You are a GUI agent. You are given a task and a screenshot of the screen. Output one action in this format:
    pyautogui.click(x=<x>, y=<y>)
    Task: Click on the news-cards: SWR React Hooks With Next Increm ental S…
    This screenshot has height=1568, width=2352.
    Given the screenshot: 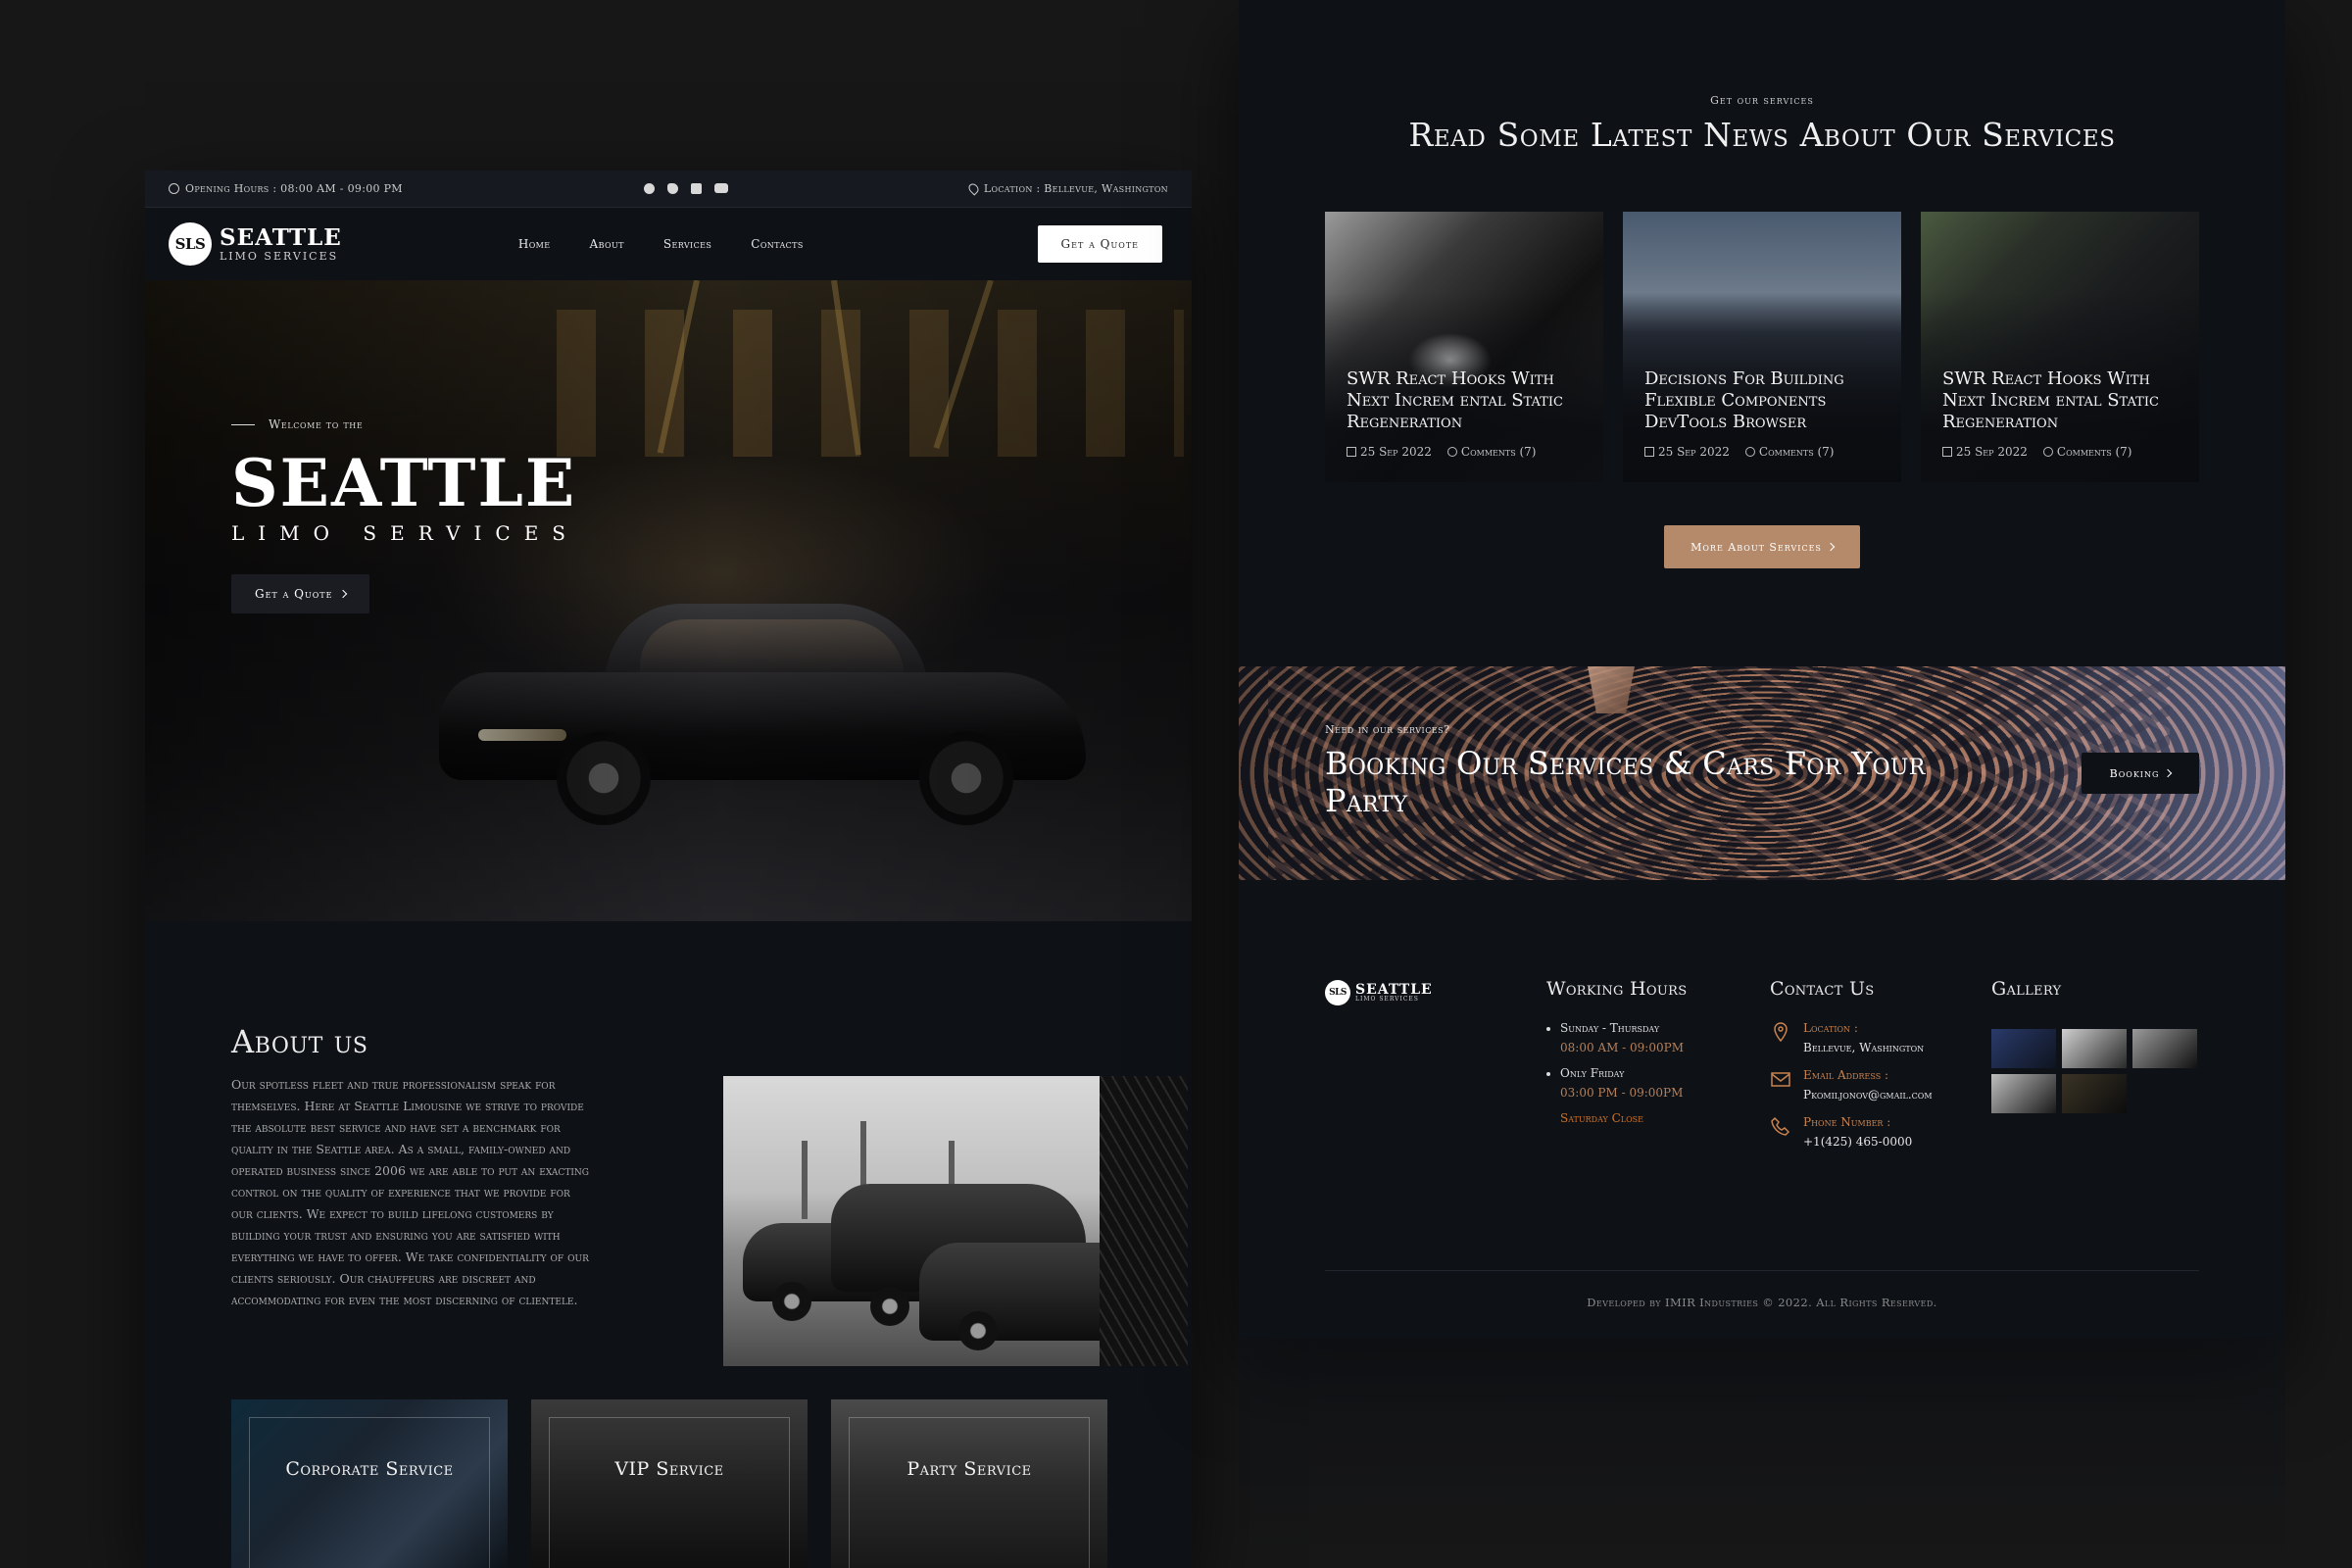 What is the action you would take?
    pyautogui.click(x=1762, y=347)
    